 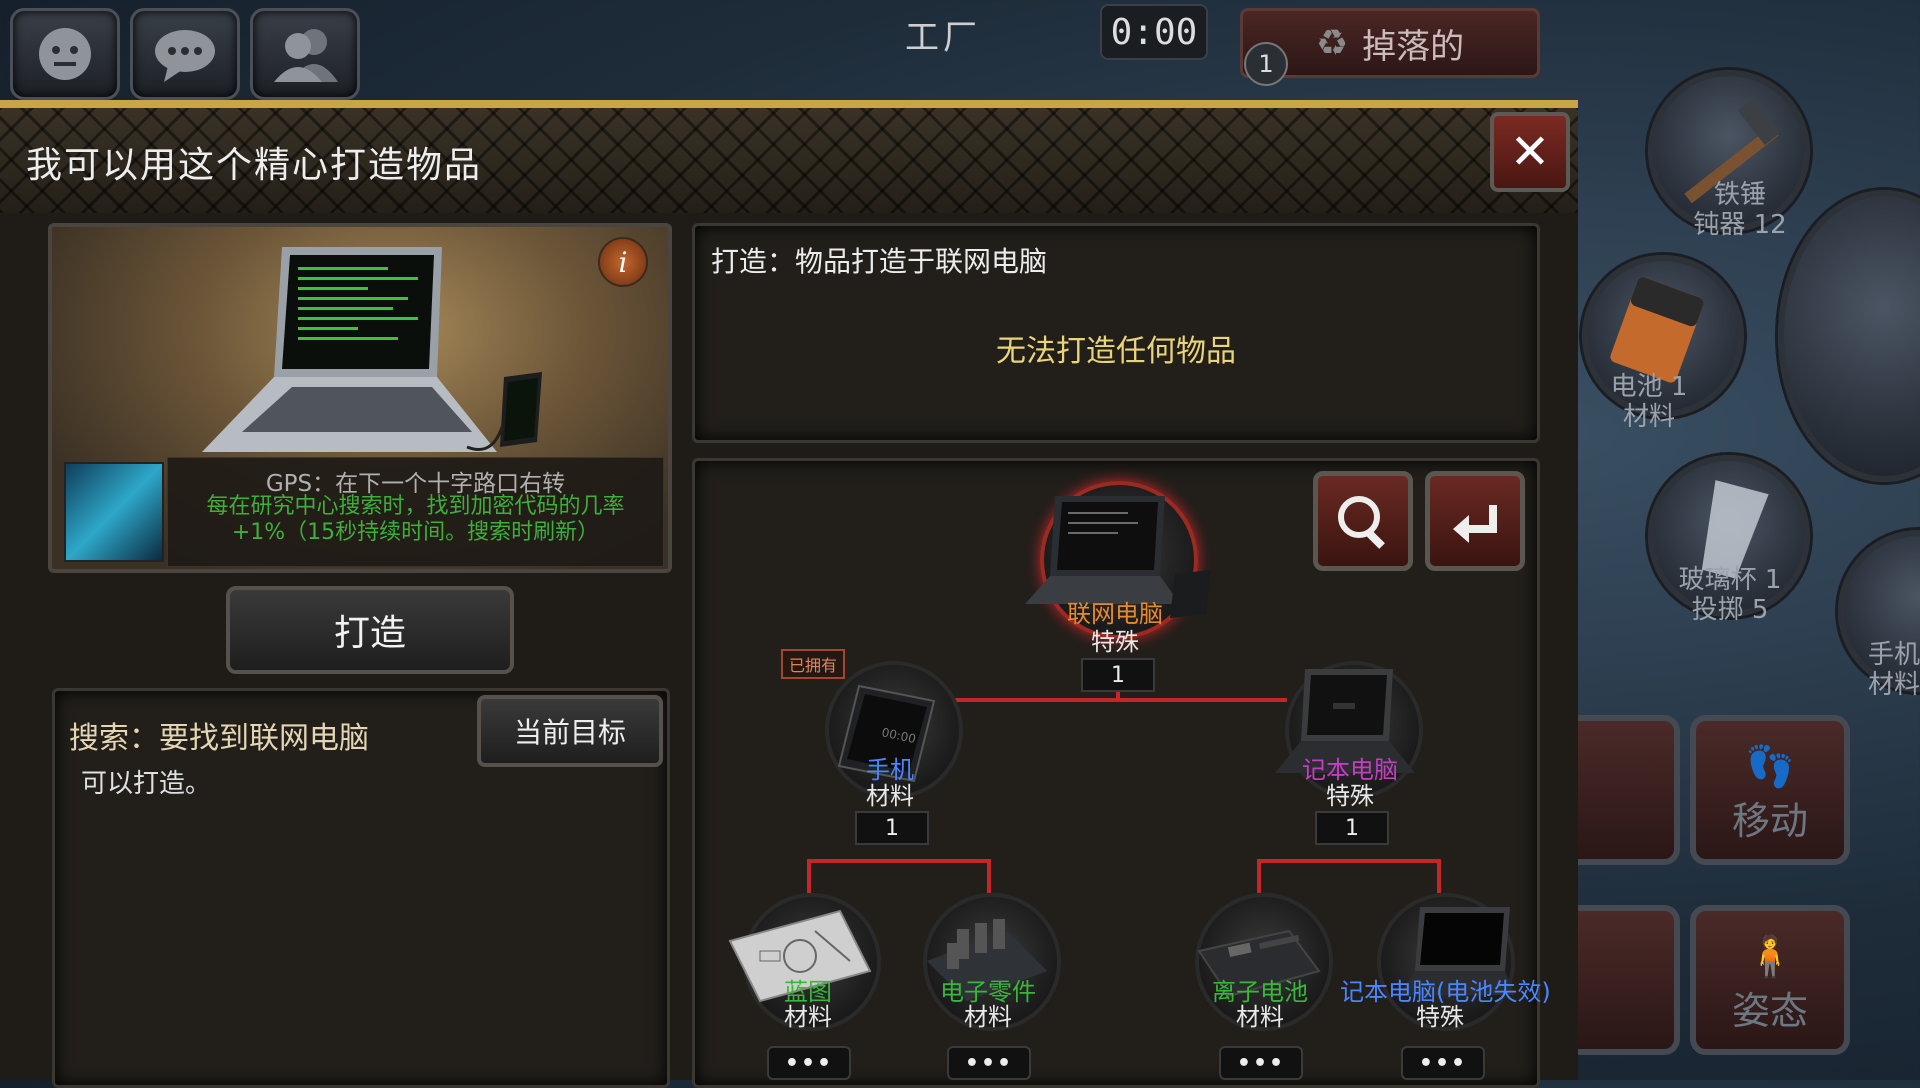 I want to click on info-icon: i, so click(x=623, y=262).